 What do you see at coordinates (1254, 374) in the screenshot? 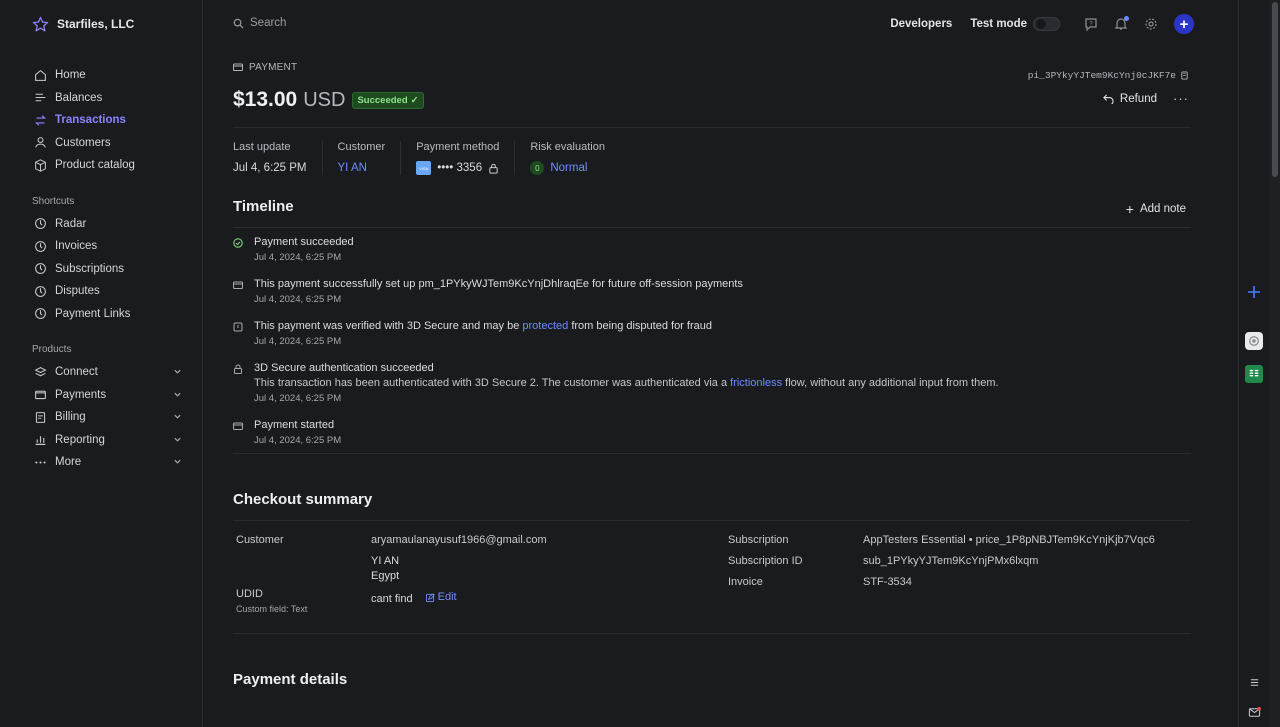
I see `rail-sheets-button` at bounding box center [1254, 374].